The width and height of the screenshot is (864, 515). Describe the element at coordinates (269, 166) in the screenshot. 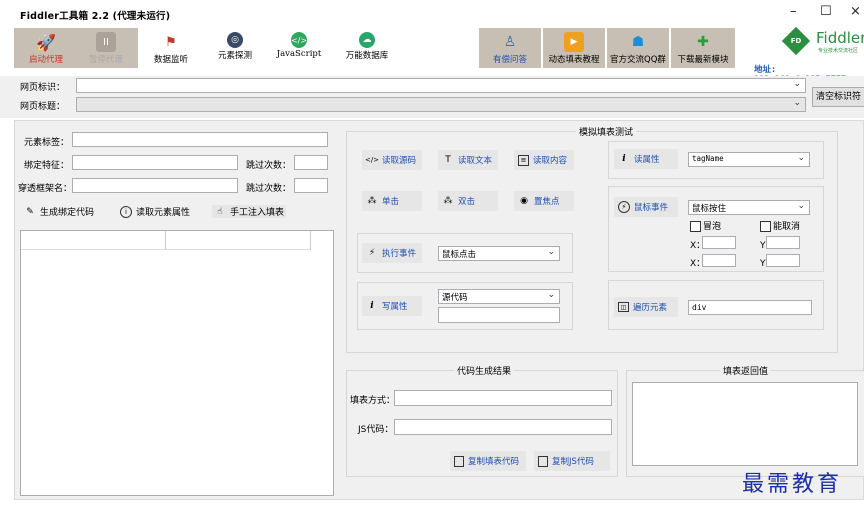

I see `skip-count-label-1: 跳过次数：` at that location.